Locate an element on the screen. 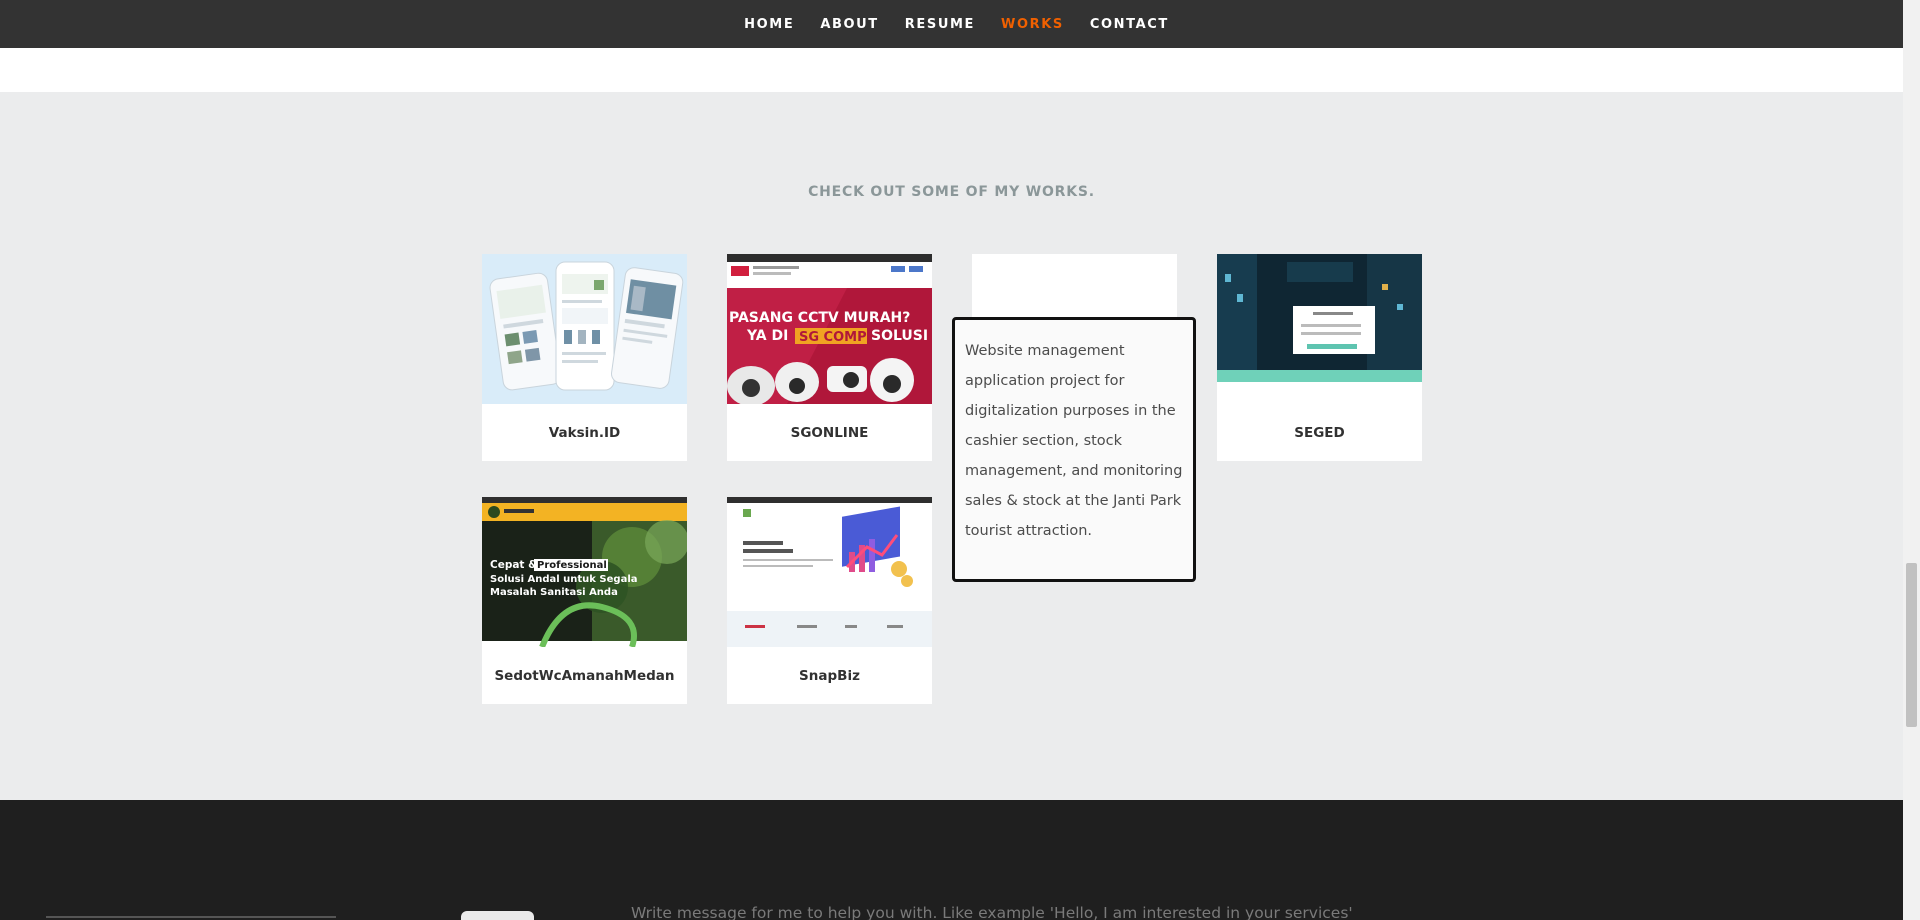 The image size is (1920, 920). page-scrollbar is located at coordinates (1911, 460).